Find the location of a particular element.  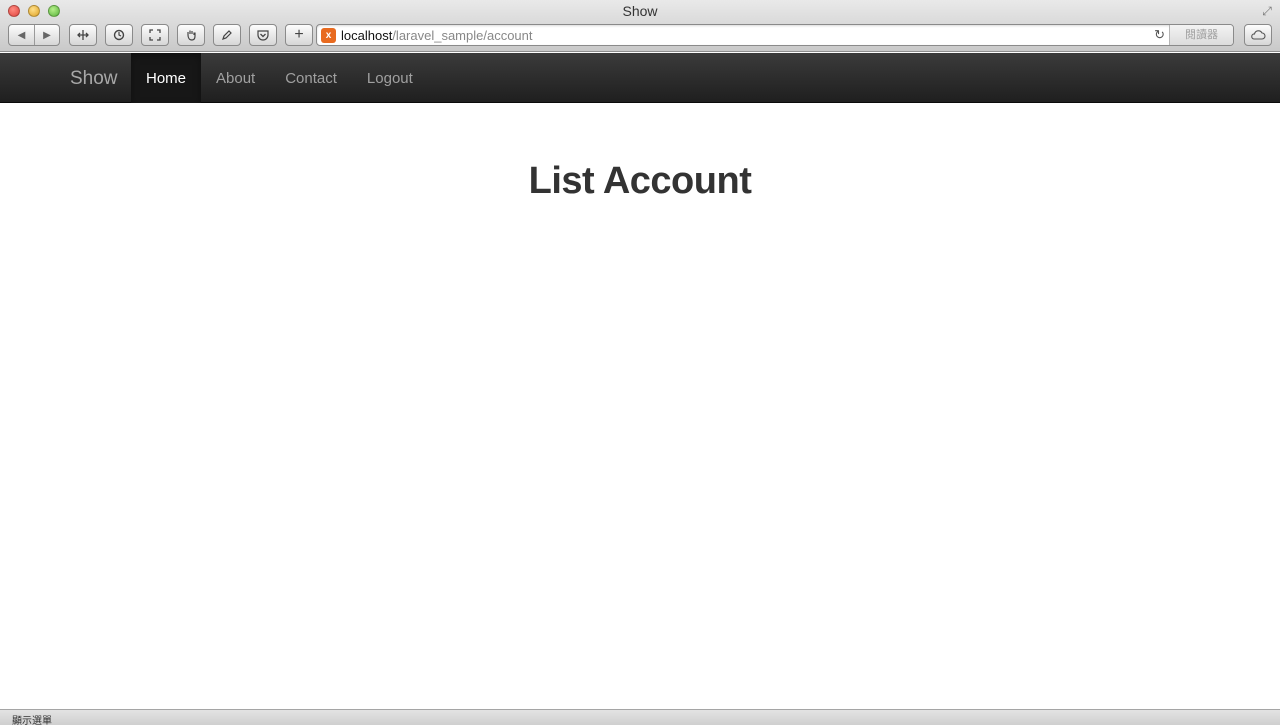

page-title: List Account is located at coordinates (640, 181).